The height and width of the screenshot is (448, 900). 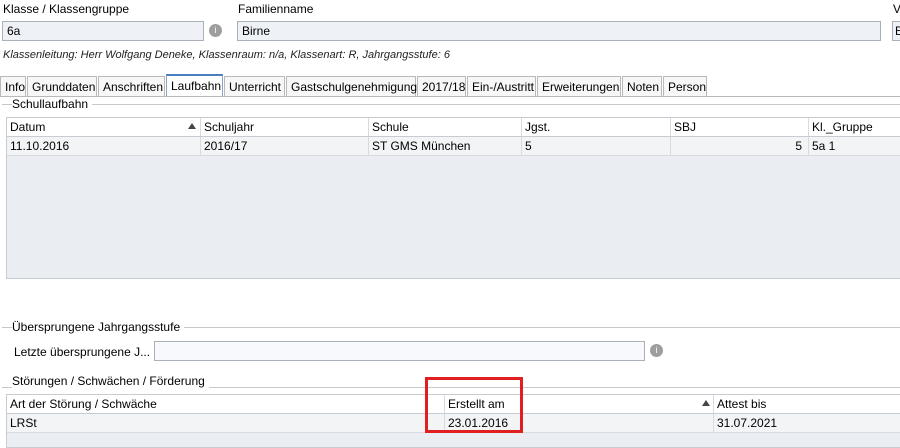 I want to click on tab-info: Info, so click(x=13, y=86).